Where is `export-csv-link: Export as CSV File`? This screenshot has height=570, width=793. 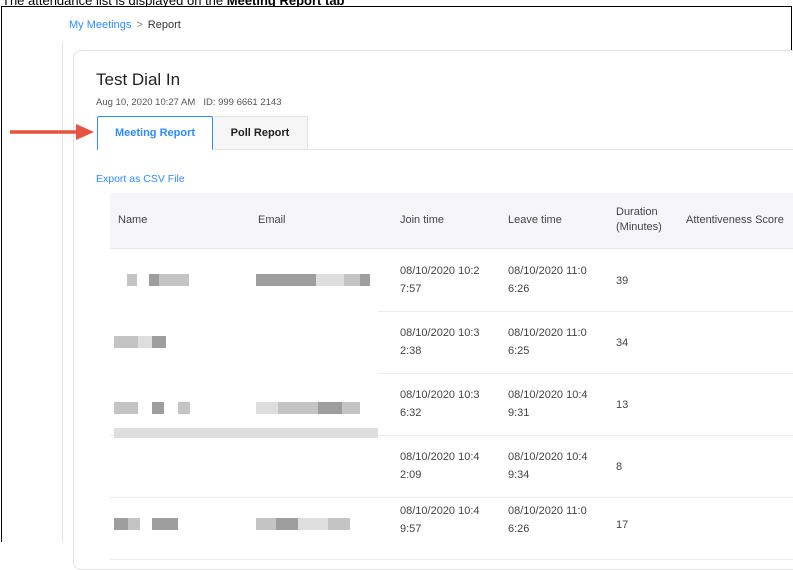 export-csv-link: Export as CSV File is located at coordinates (140, 179).